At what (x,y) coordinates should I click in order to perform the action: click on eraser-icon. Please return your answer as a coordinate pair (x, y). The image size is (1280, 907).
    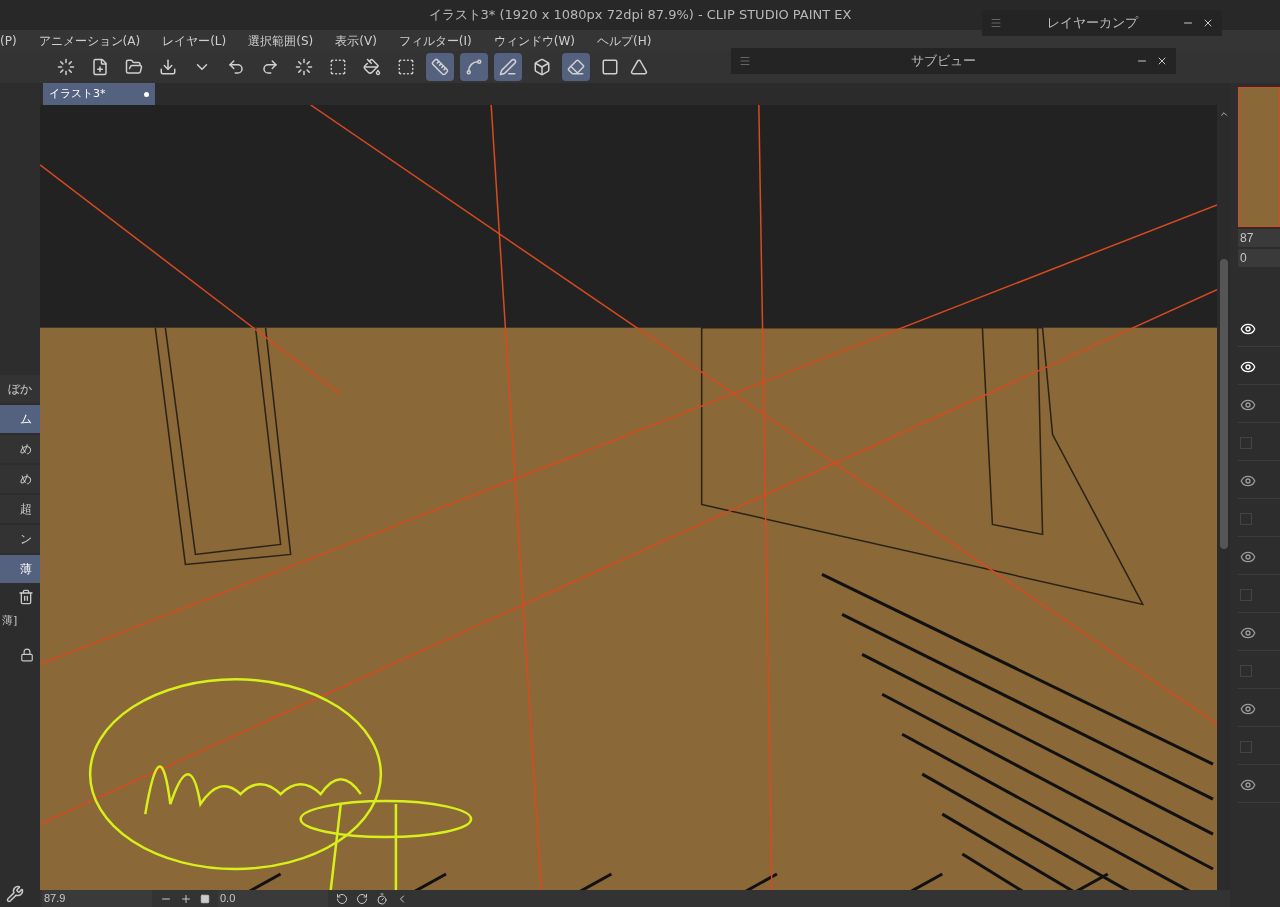
    Looking at the image, I should click on (576, 67).